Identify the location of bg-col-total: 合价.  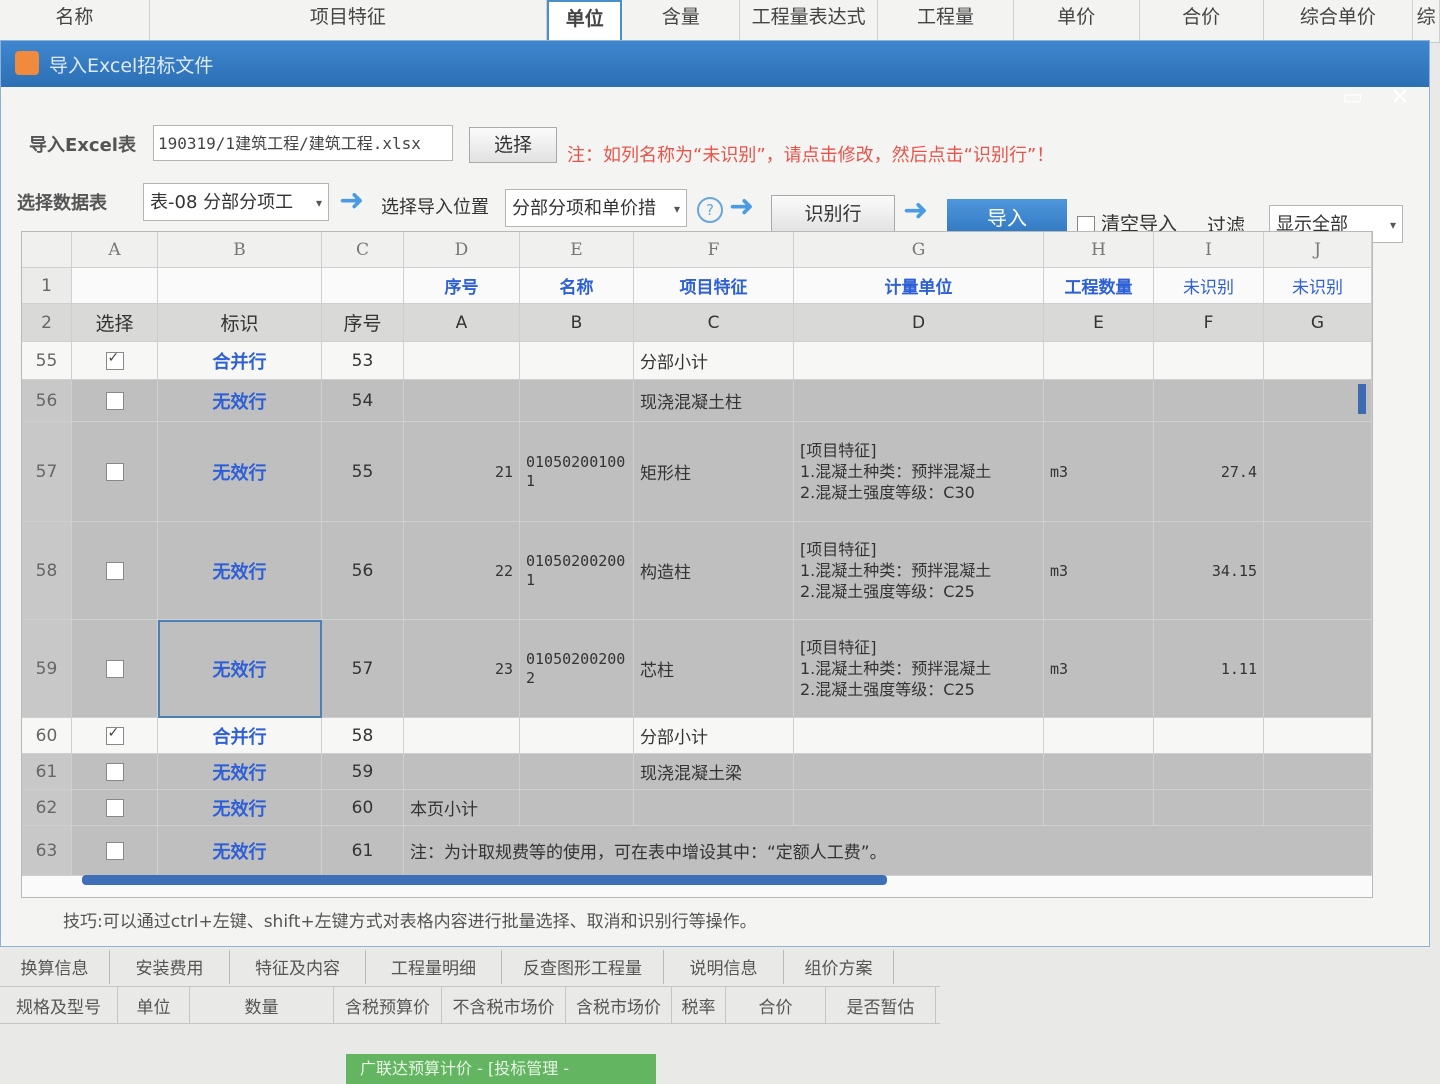
(1202, 21).